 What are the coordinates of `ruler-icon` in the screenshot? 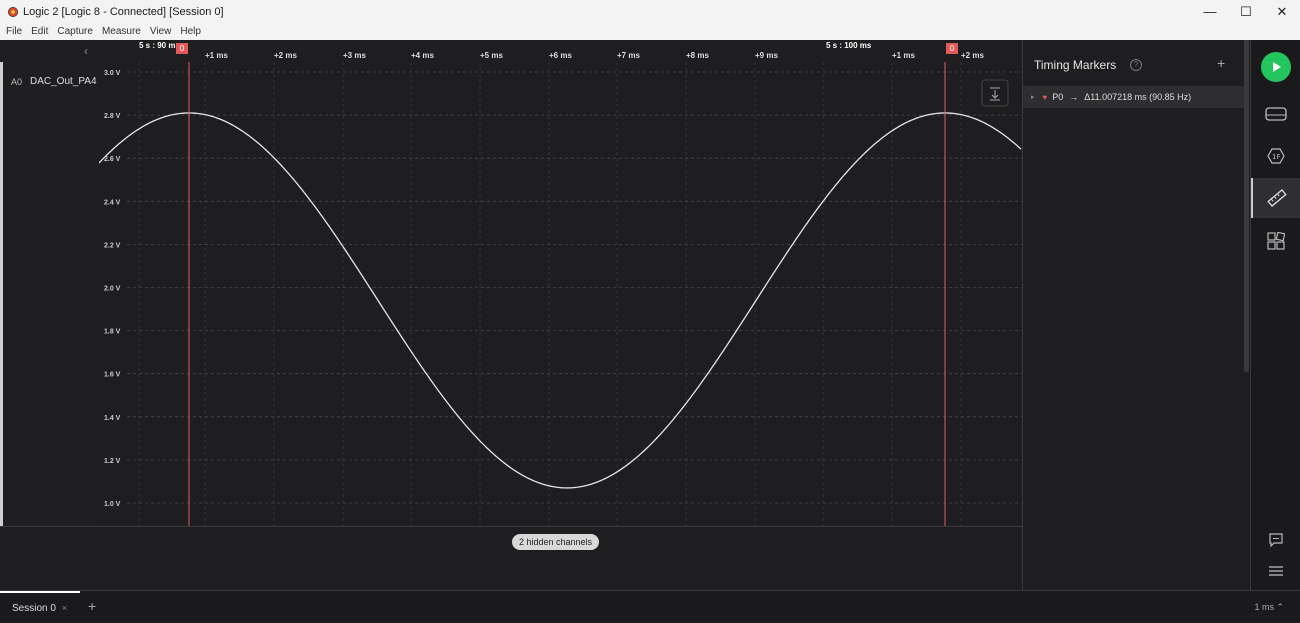 It's located at (1277, 198).